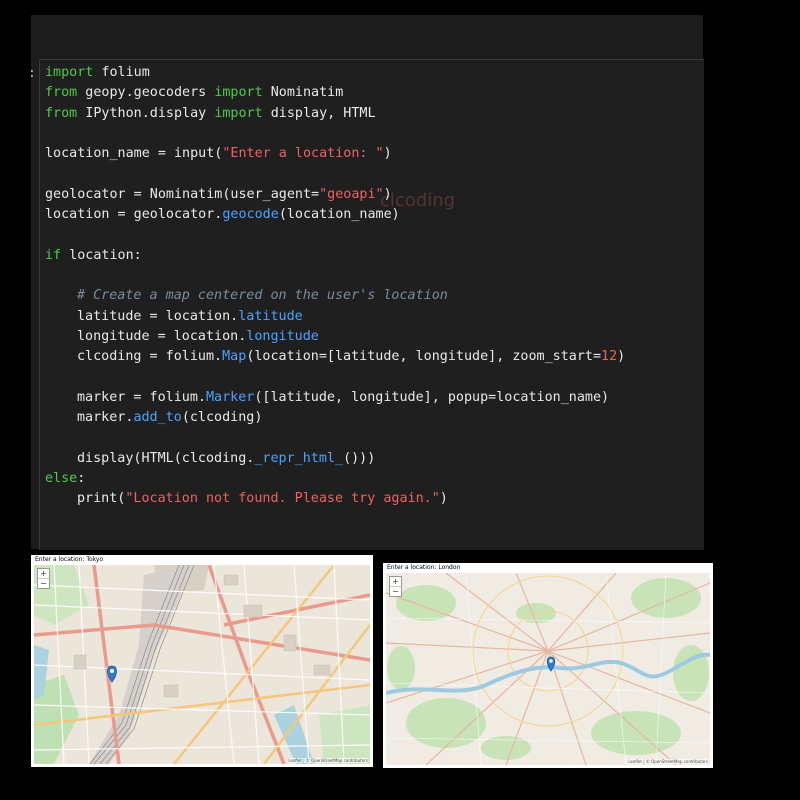  Describe the element at coordinates (158, 316) in the screenshot. I see `code-token: latitude = location.` at that location.